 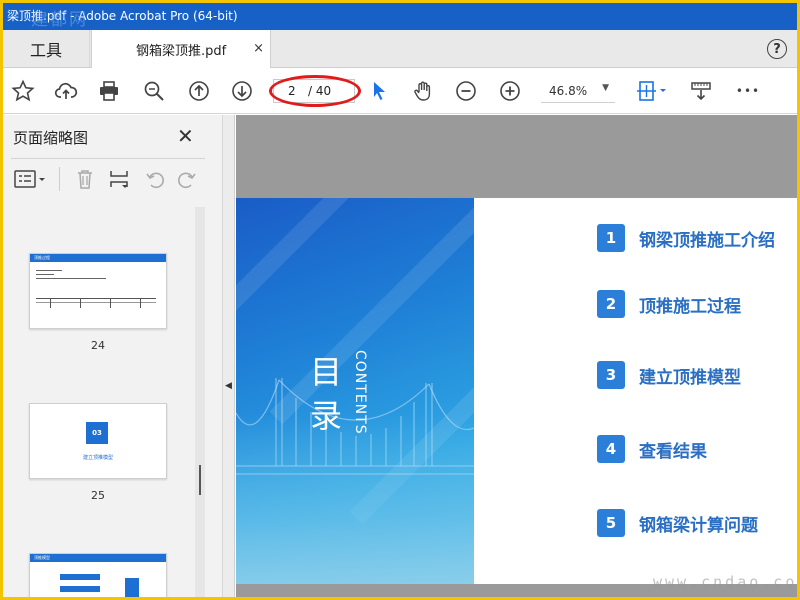 I want to click on collapse-left-icon: ◀, so click(x=228, y=386).